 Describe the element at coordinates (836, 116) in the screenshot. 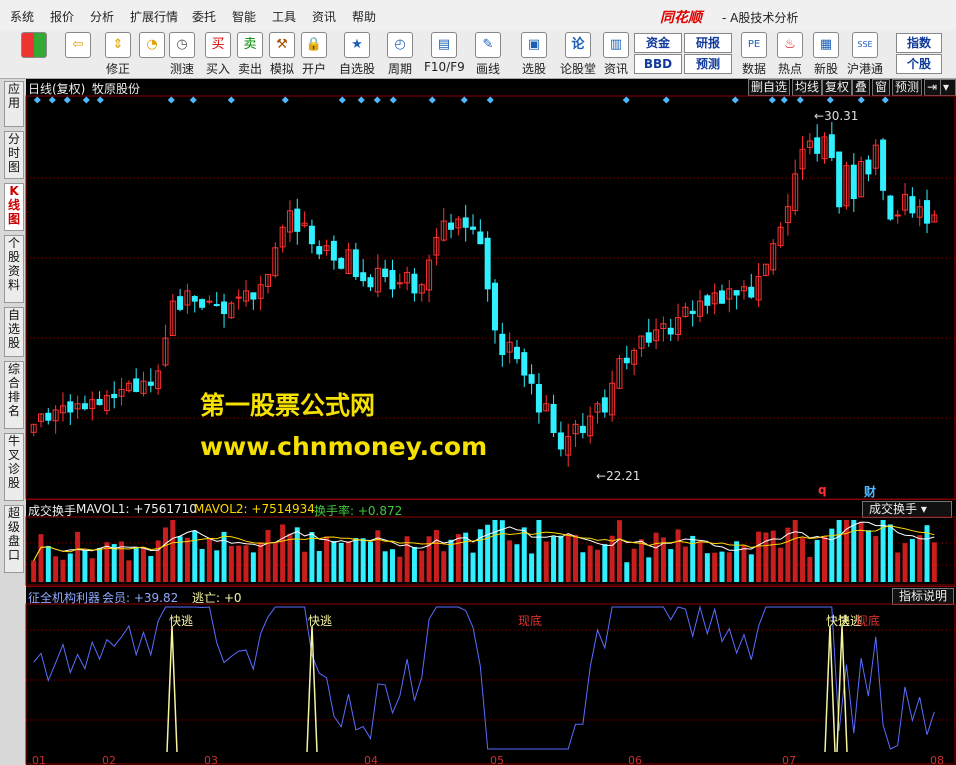

I see `high-price-label: ←30.31` at that location.